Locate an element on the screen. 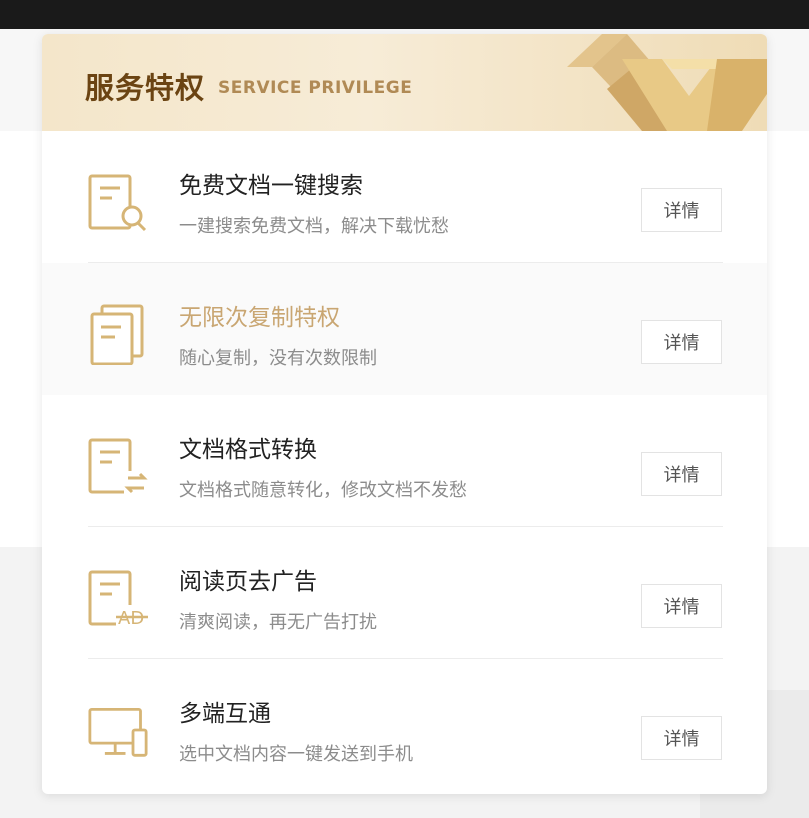  feature-row-no-ads: AD 阅读页去广告 清爽阅读，再无广告打扰 详情 is located at coordinates (404, 593).